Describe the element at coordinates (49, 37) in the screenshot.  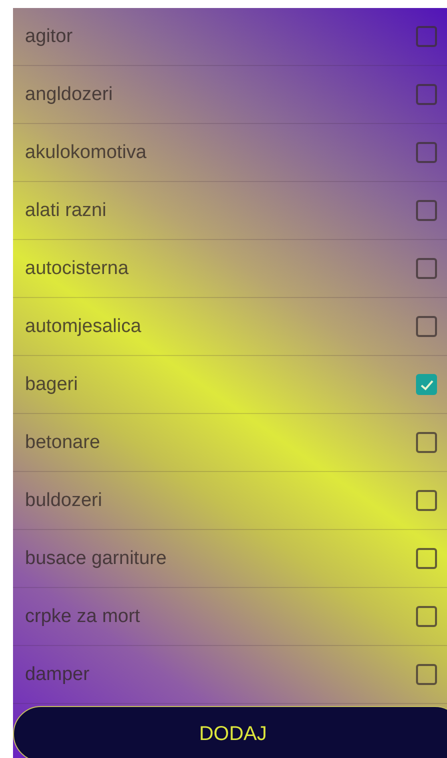
I see `list-item-label: agitor` at that location.